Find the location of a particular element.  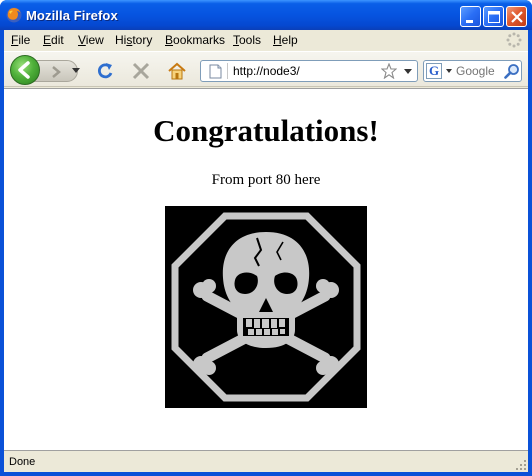

navigation-toolbar: G is located at coordinates (266, 69).